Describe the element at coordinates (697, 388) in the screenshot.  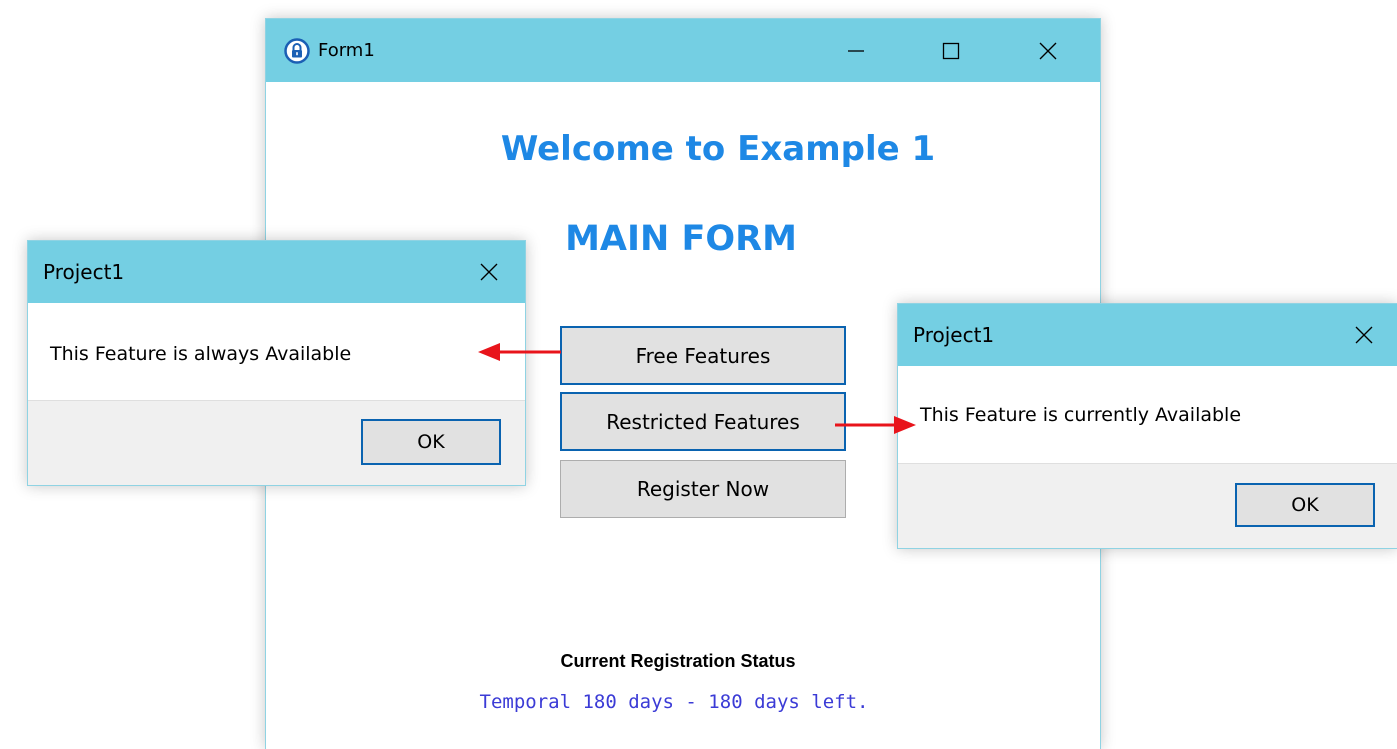
I see `annotation-arrows` at that location.